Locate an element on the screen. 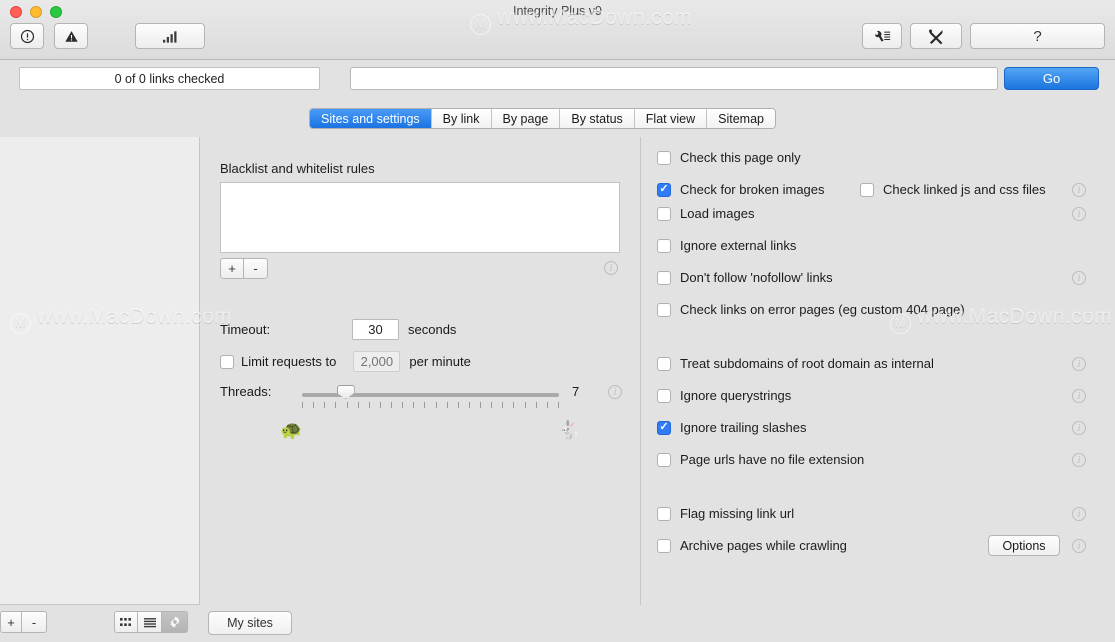 This screenshot has height=642, width=1115. option-label-ignore-trailing-slashes: Ignore trailing slashes is located at coordinates (743, 427).